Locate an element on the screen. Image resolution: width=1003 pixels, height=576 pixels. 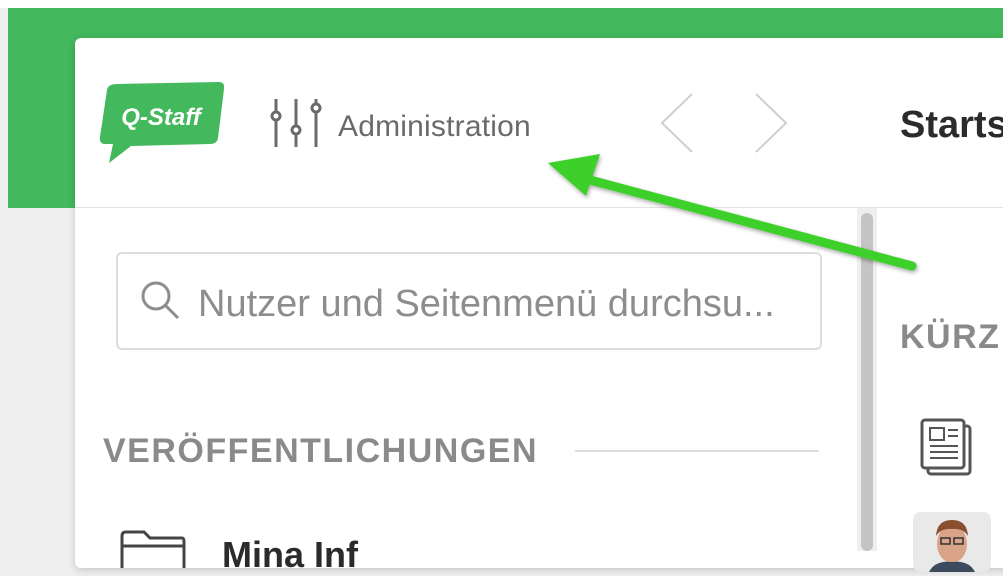
top-edge is located at coordinates (501, 4).